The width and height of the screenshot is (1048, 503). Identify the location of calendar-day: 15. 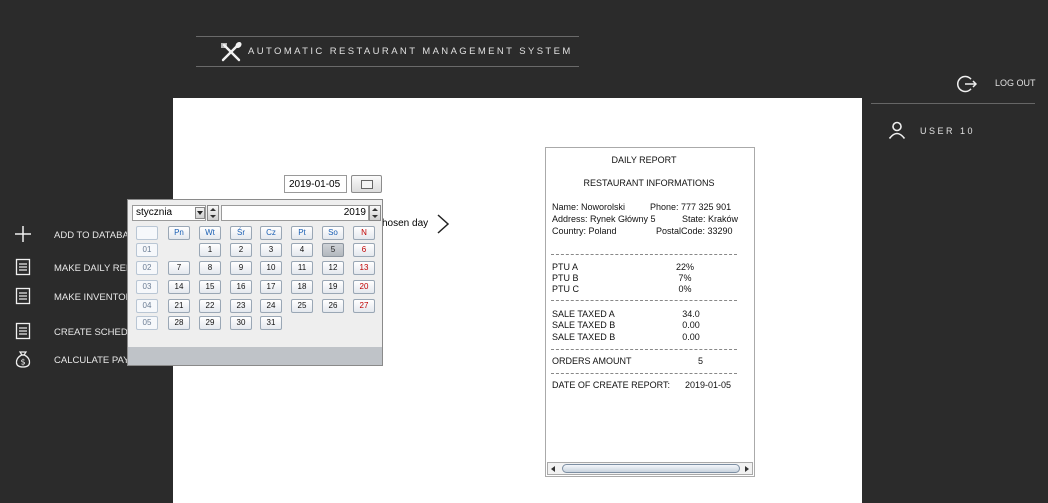
(210, 287).